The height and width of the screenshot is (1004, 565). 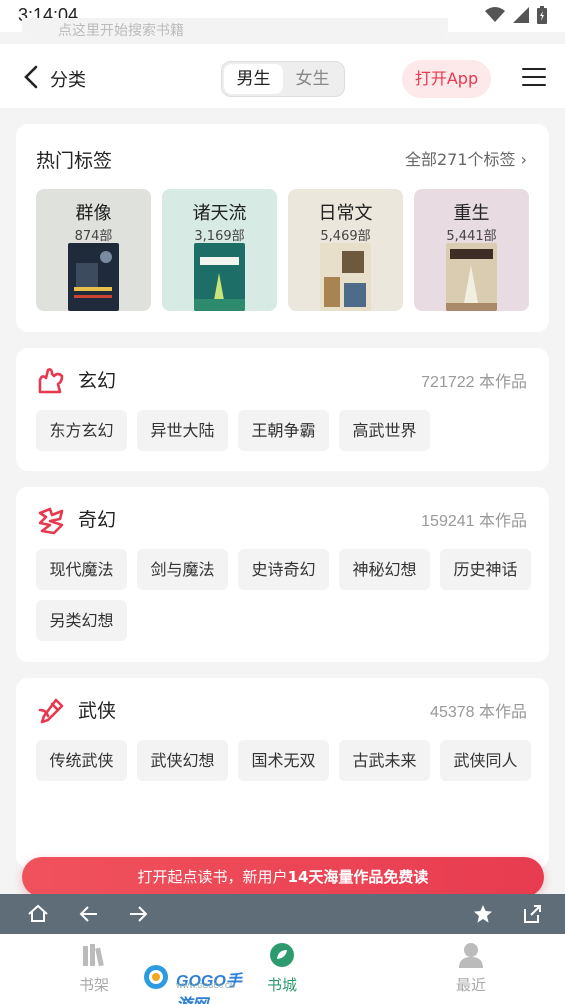 What do you see at coordinates (282, 250) in the screenshot?
I see `hot-tags-list: 群像 874部 诸天流 3,169部 日常文 5,469部 重生 5,441部` at bounding box center [282, 250].